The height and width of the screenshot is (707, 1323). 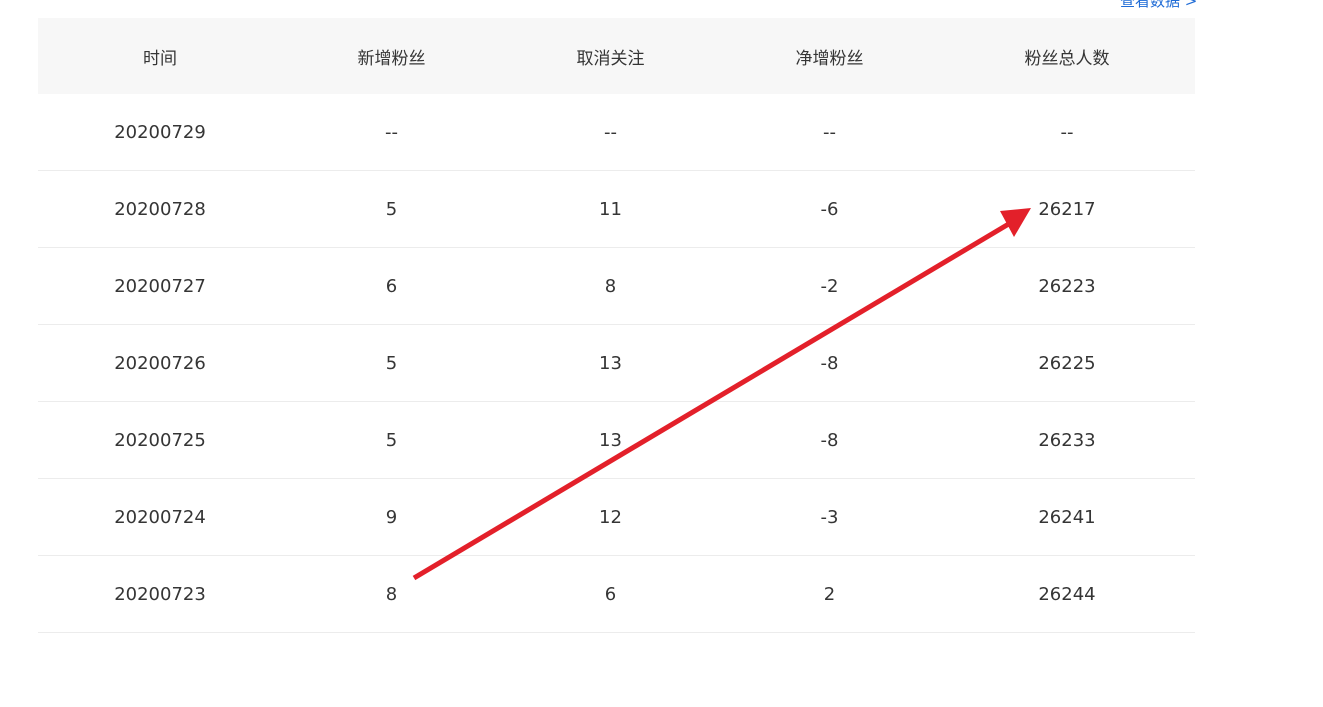 I want to click on table-header-row: 时间 新增粉丝 取消关注 净增粉丝 粉丝总人数, so click(x=616, y=56).